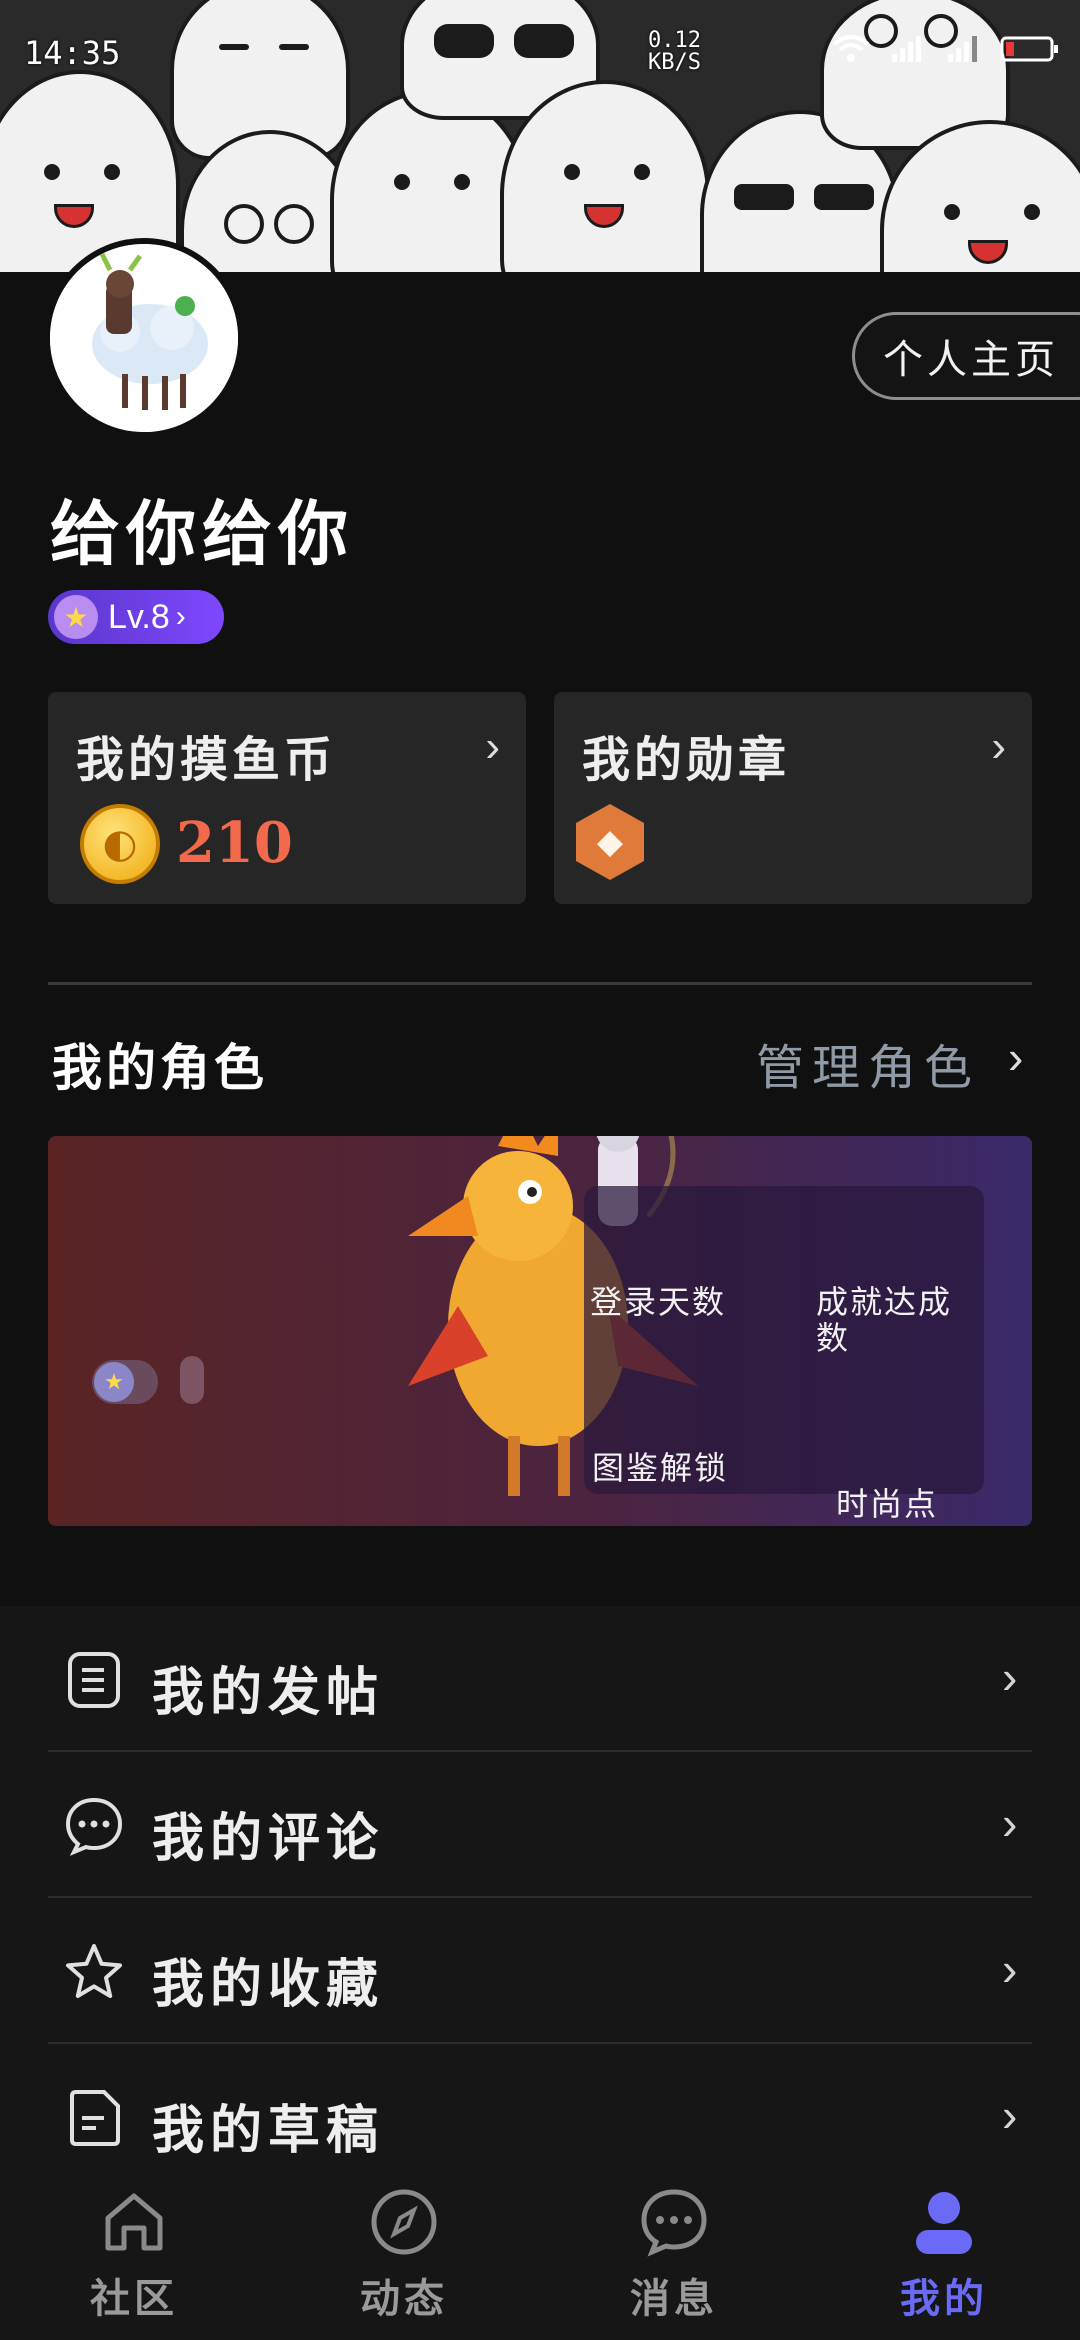  What do you see at coordinates (540, 1679) in the screenshot?
I see `menu-item-my-posts: 我的发帖 ›` at bounding box center [540, 1679].